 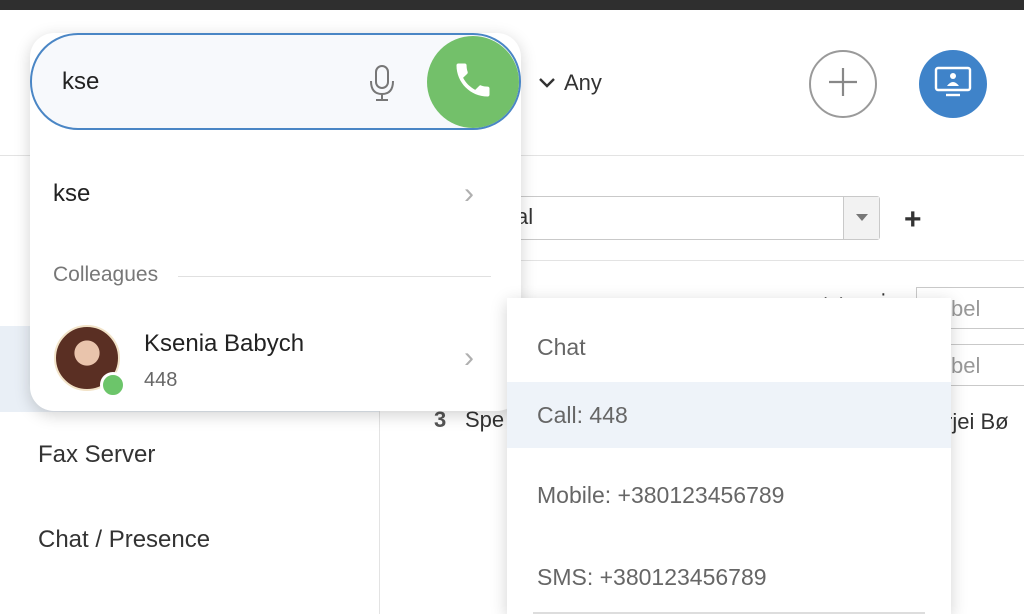 What do you see at coordinates (913, 220) in the screenshot?
I see `add-row-button: +` at bounding box center [913, 220].